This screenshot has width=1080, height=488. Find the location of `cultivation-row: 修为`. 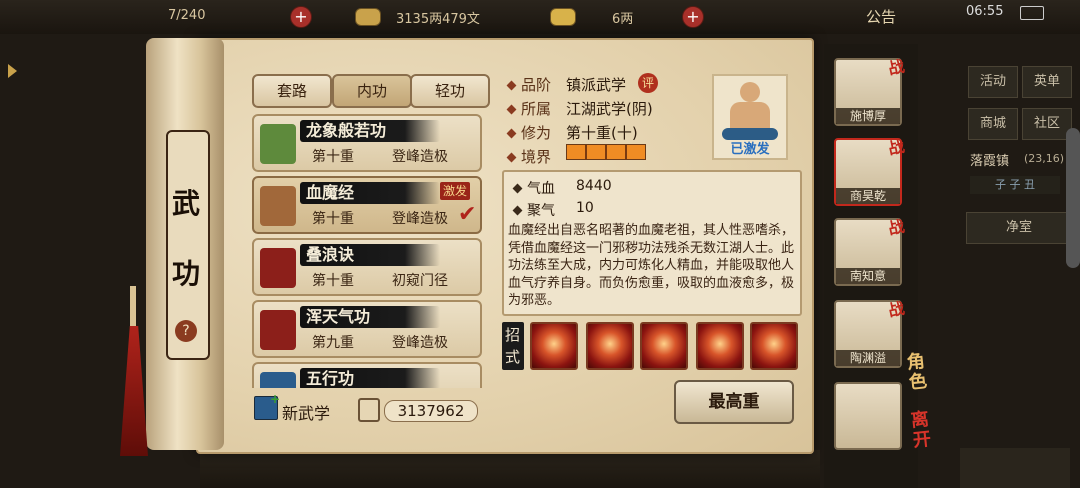

cultivation-row: 修为 is located at coordinates (529, 132).